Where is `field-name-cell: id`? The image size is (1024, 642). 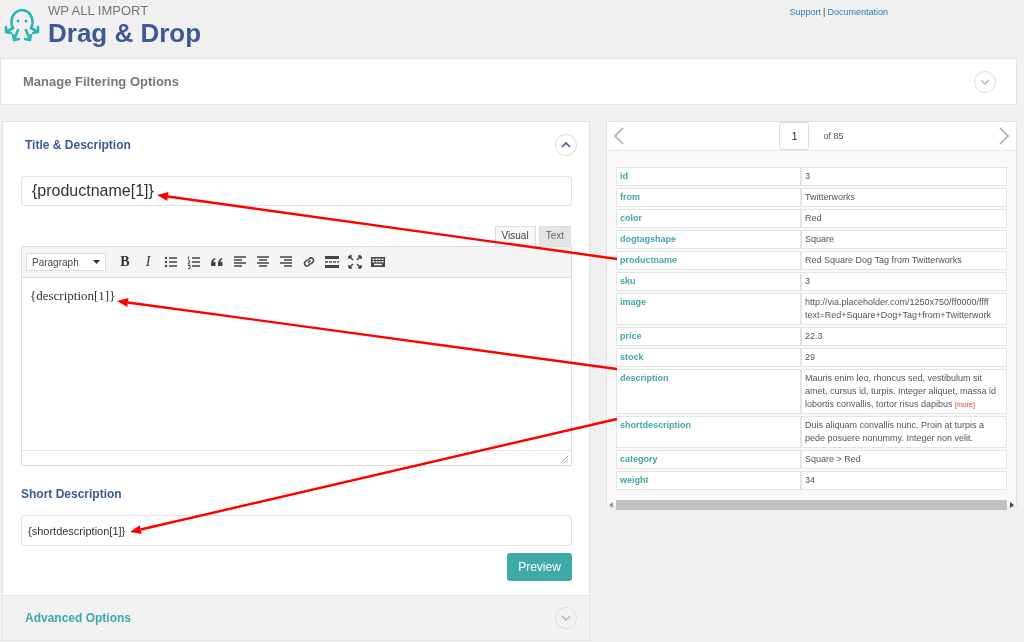 field-name-cell: id is located at coordinates (708, 176).